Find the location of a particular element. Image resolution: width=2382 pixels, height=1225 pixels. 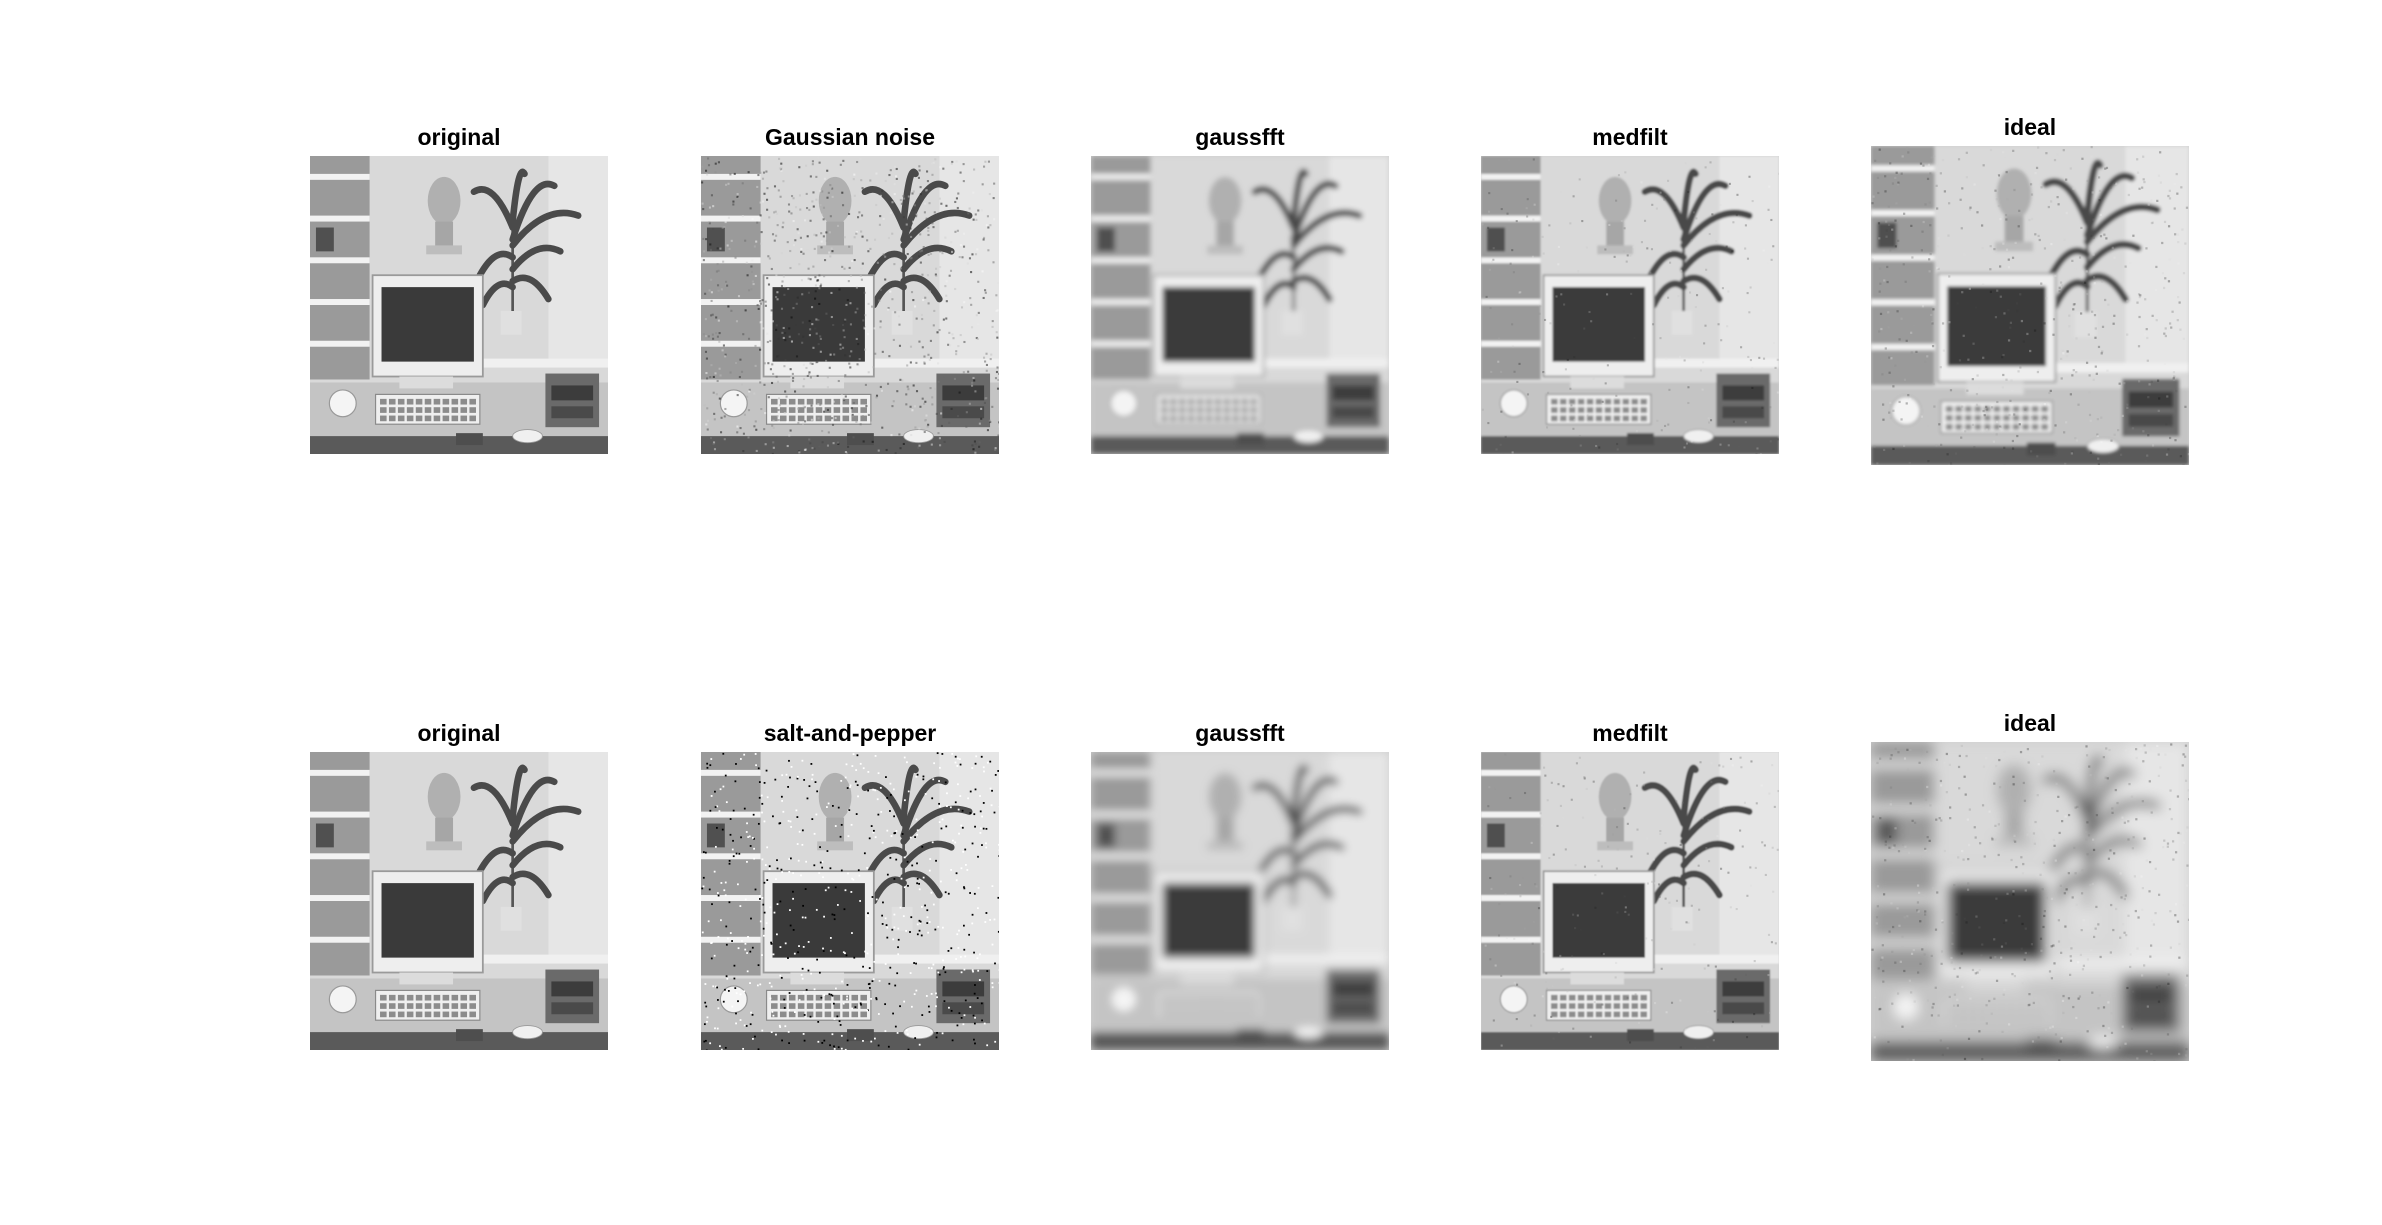

panel-r1-c5: ideal is located at coordinates (2030, 289).